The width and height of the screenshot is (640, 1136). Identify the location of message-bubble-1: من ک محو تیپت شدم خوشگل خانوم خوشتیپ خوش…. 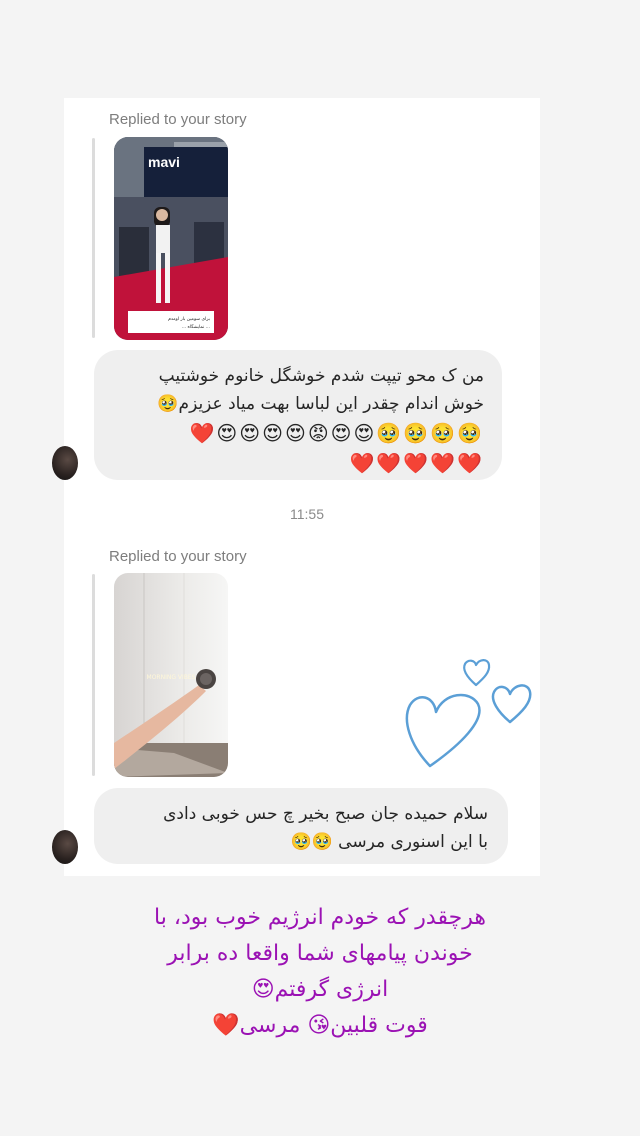
(298, 415).